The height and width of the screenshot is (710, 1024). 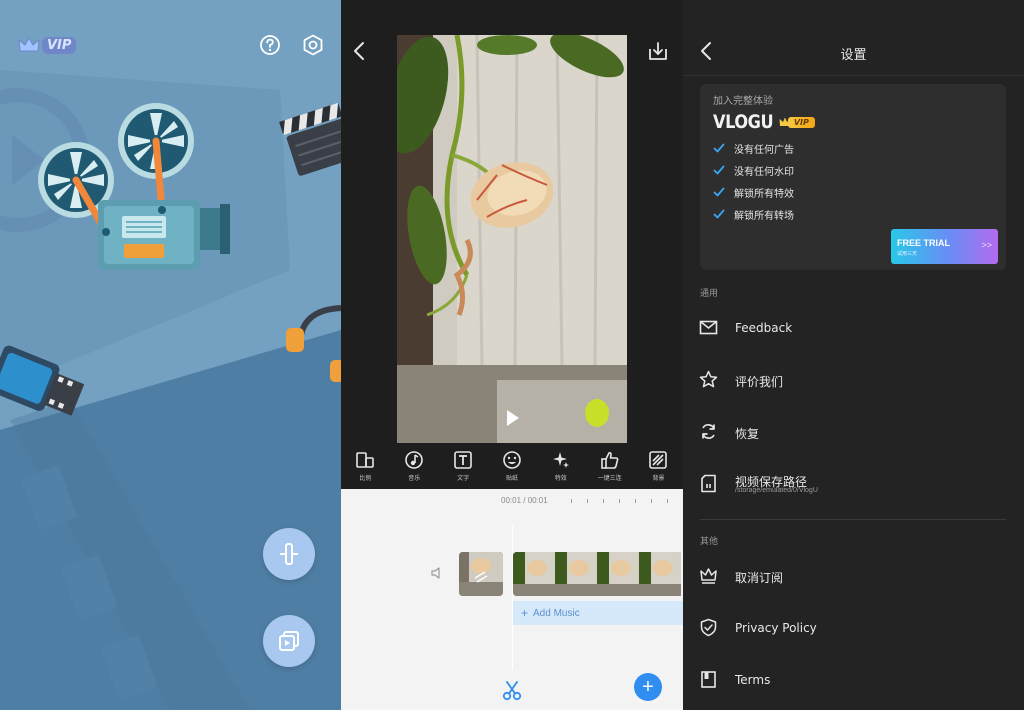 I want to click on perk-item: 没有任何水印, so click(x=753, y=170).